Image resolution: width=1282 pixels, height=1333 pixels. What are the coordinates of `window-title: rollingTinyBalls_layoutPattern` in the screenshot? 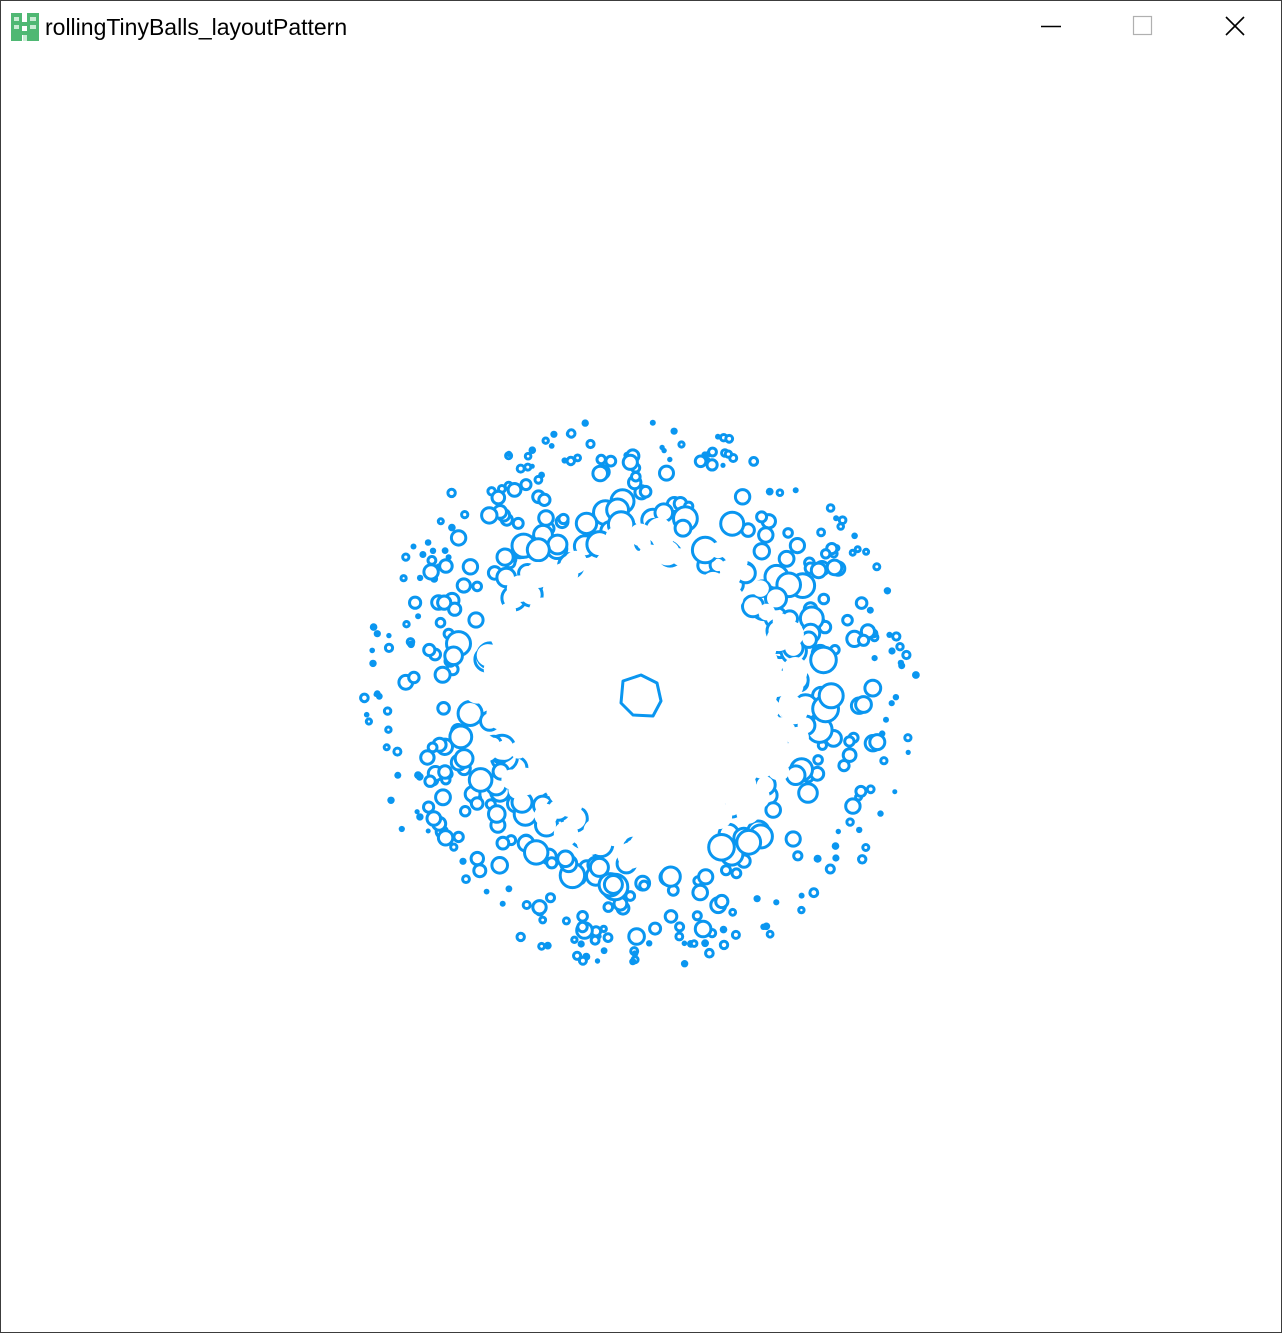 It's located at (196, 27).